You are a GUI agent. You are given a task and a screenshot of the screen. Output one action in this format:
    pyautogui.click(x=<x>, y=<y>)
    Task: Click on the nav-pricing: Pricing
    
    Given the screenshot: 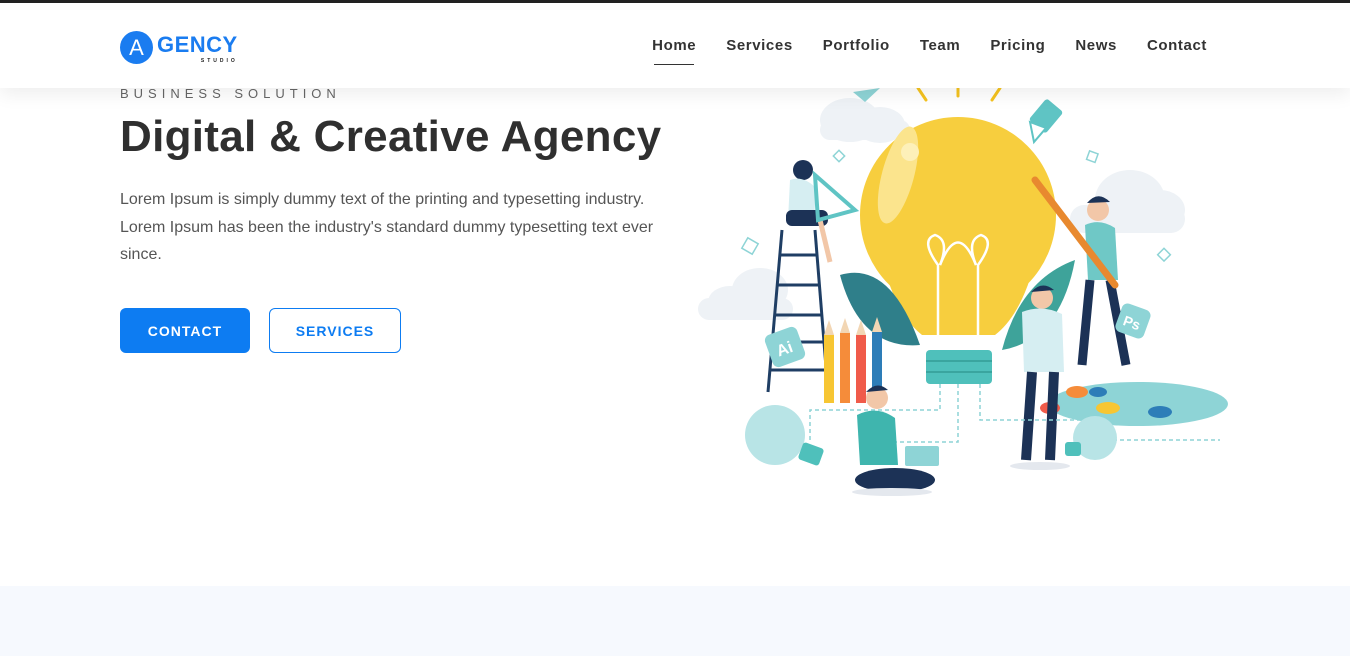 What is the action you would take?
    pyautogui.click(x=1017, y=45)
    